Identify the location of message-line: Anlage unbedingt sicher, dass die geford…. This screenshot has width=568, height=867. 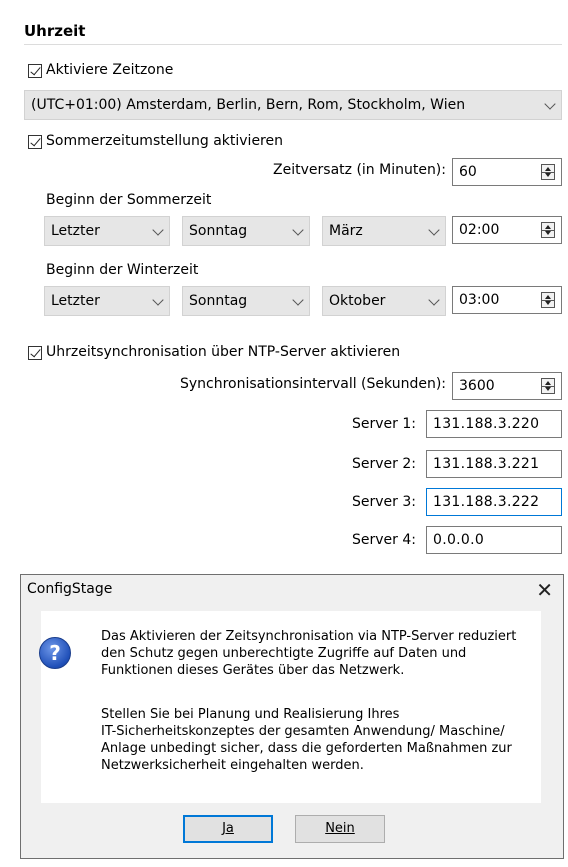
(306, 748).